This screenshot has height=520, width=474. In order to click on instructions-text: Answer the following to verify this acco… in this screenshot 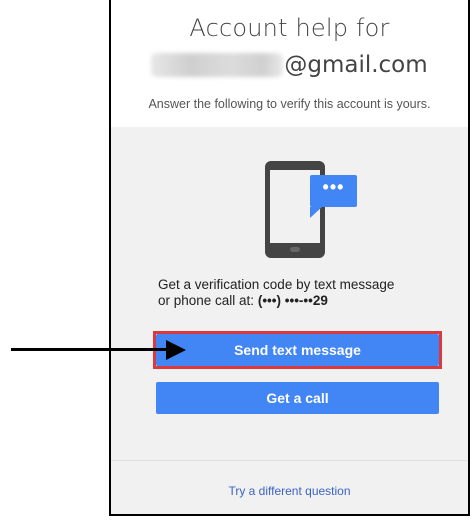, I will do `click(289, 104)`.